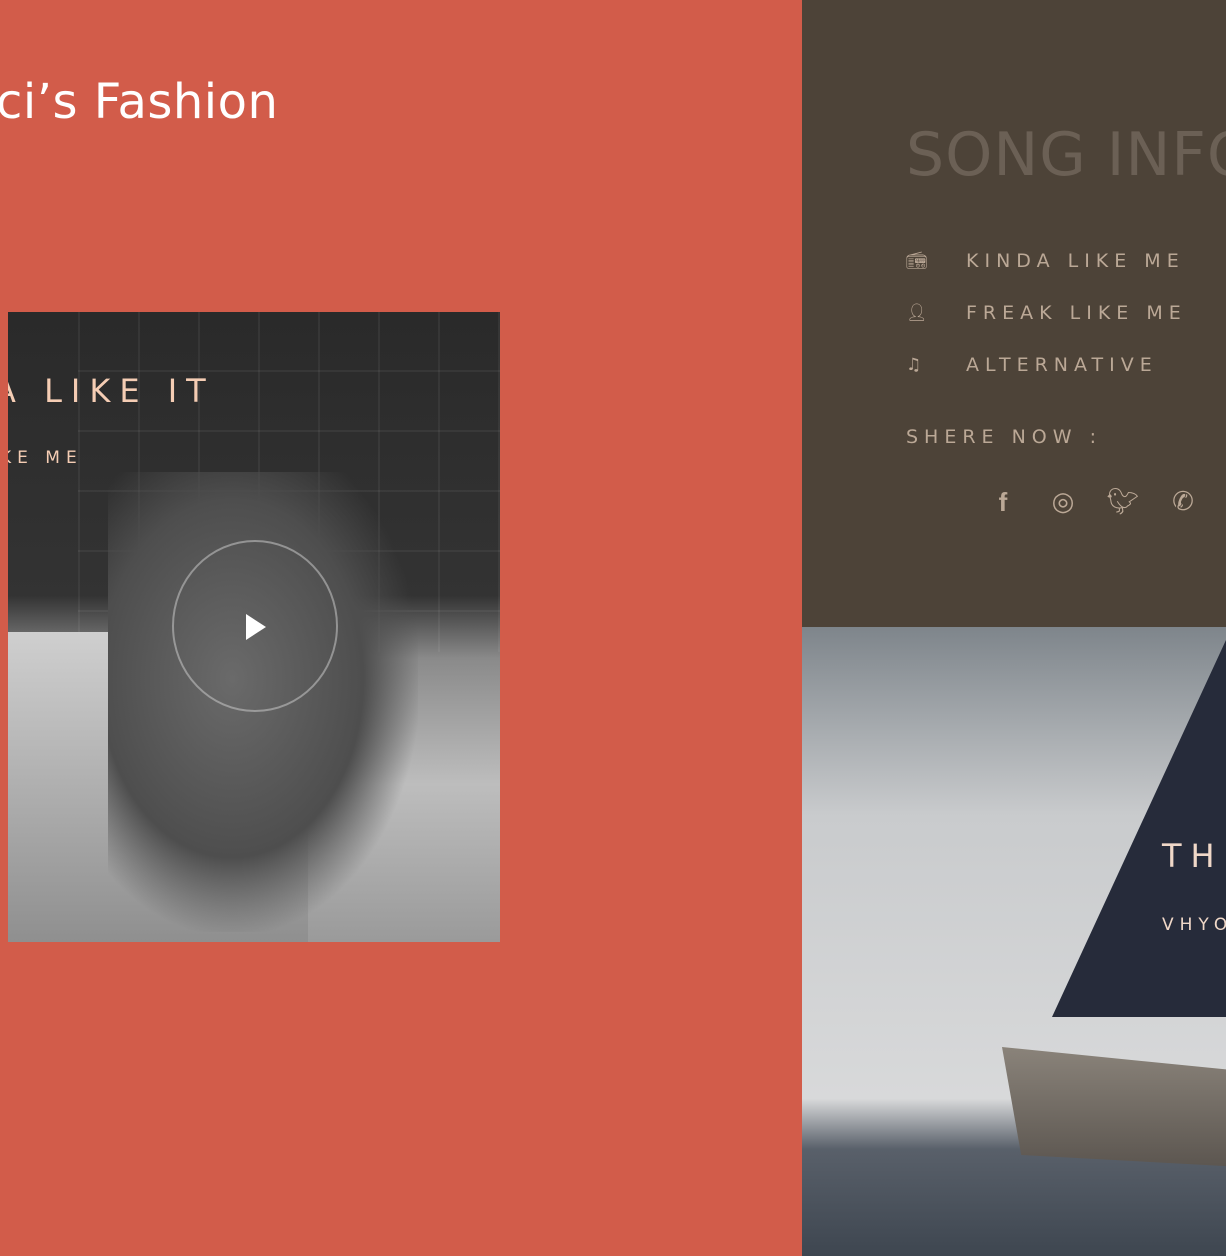 The image size is (1226, 1256). I want to click on share-label: SHERE NOW :, so click(1004, 437).